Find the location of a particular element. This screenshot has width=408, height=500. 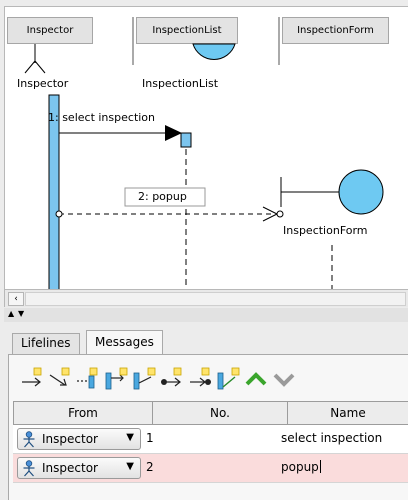

message-name-input: popup is located at coordinates (300, 467).